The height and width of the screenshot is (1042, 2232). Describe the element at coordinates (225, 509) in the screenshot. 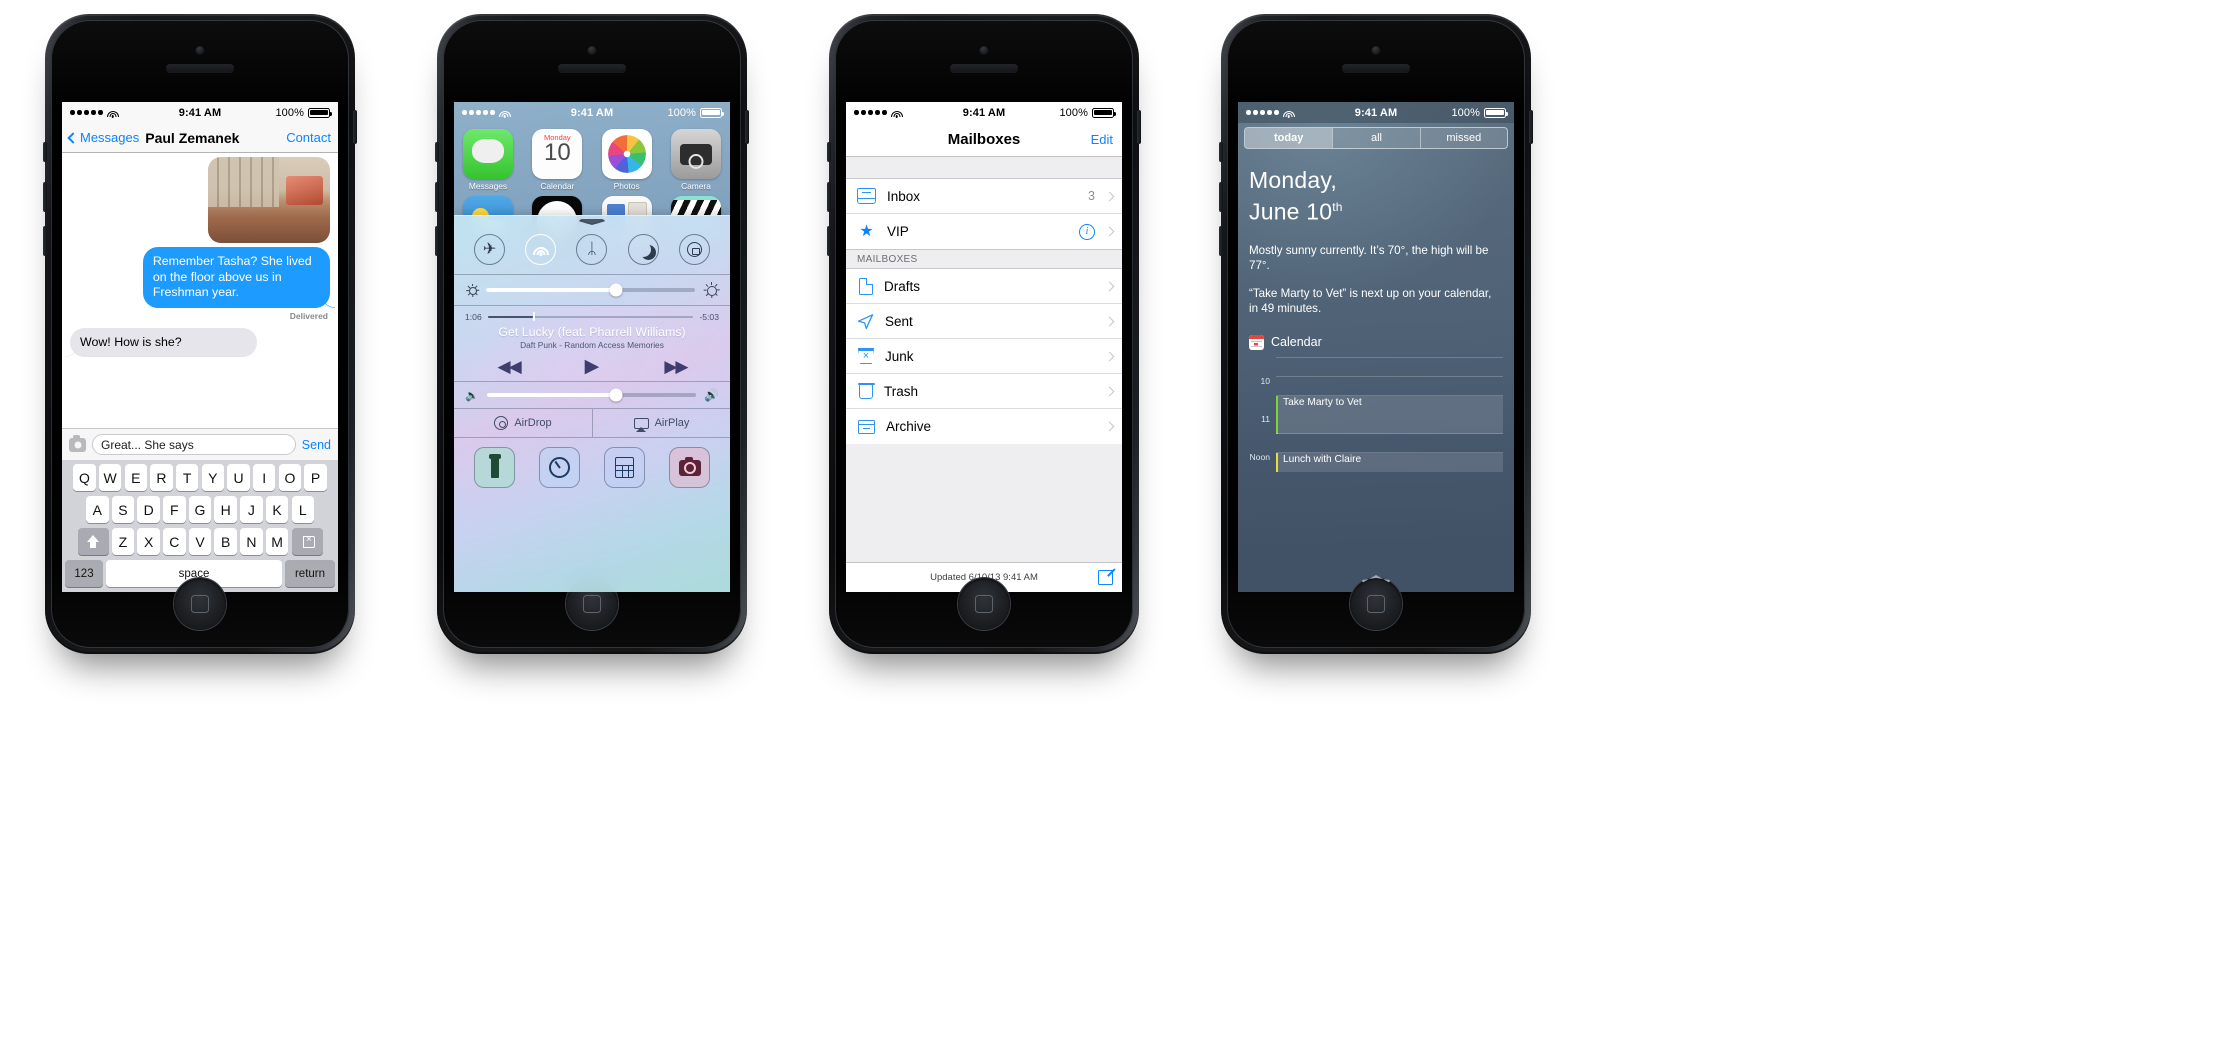

I see `key-h: H` at that location.